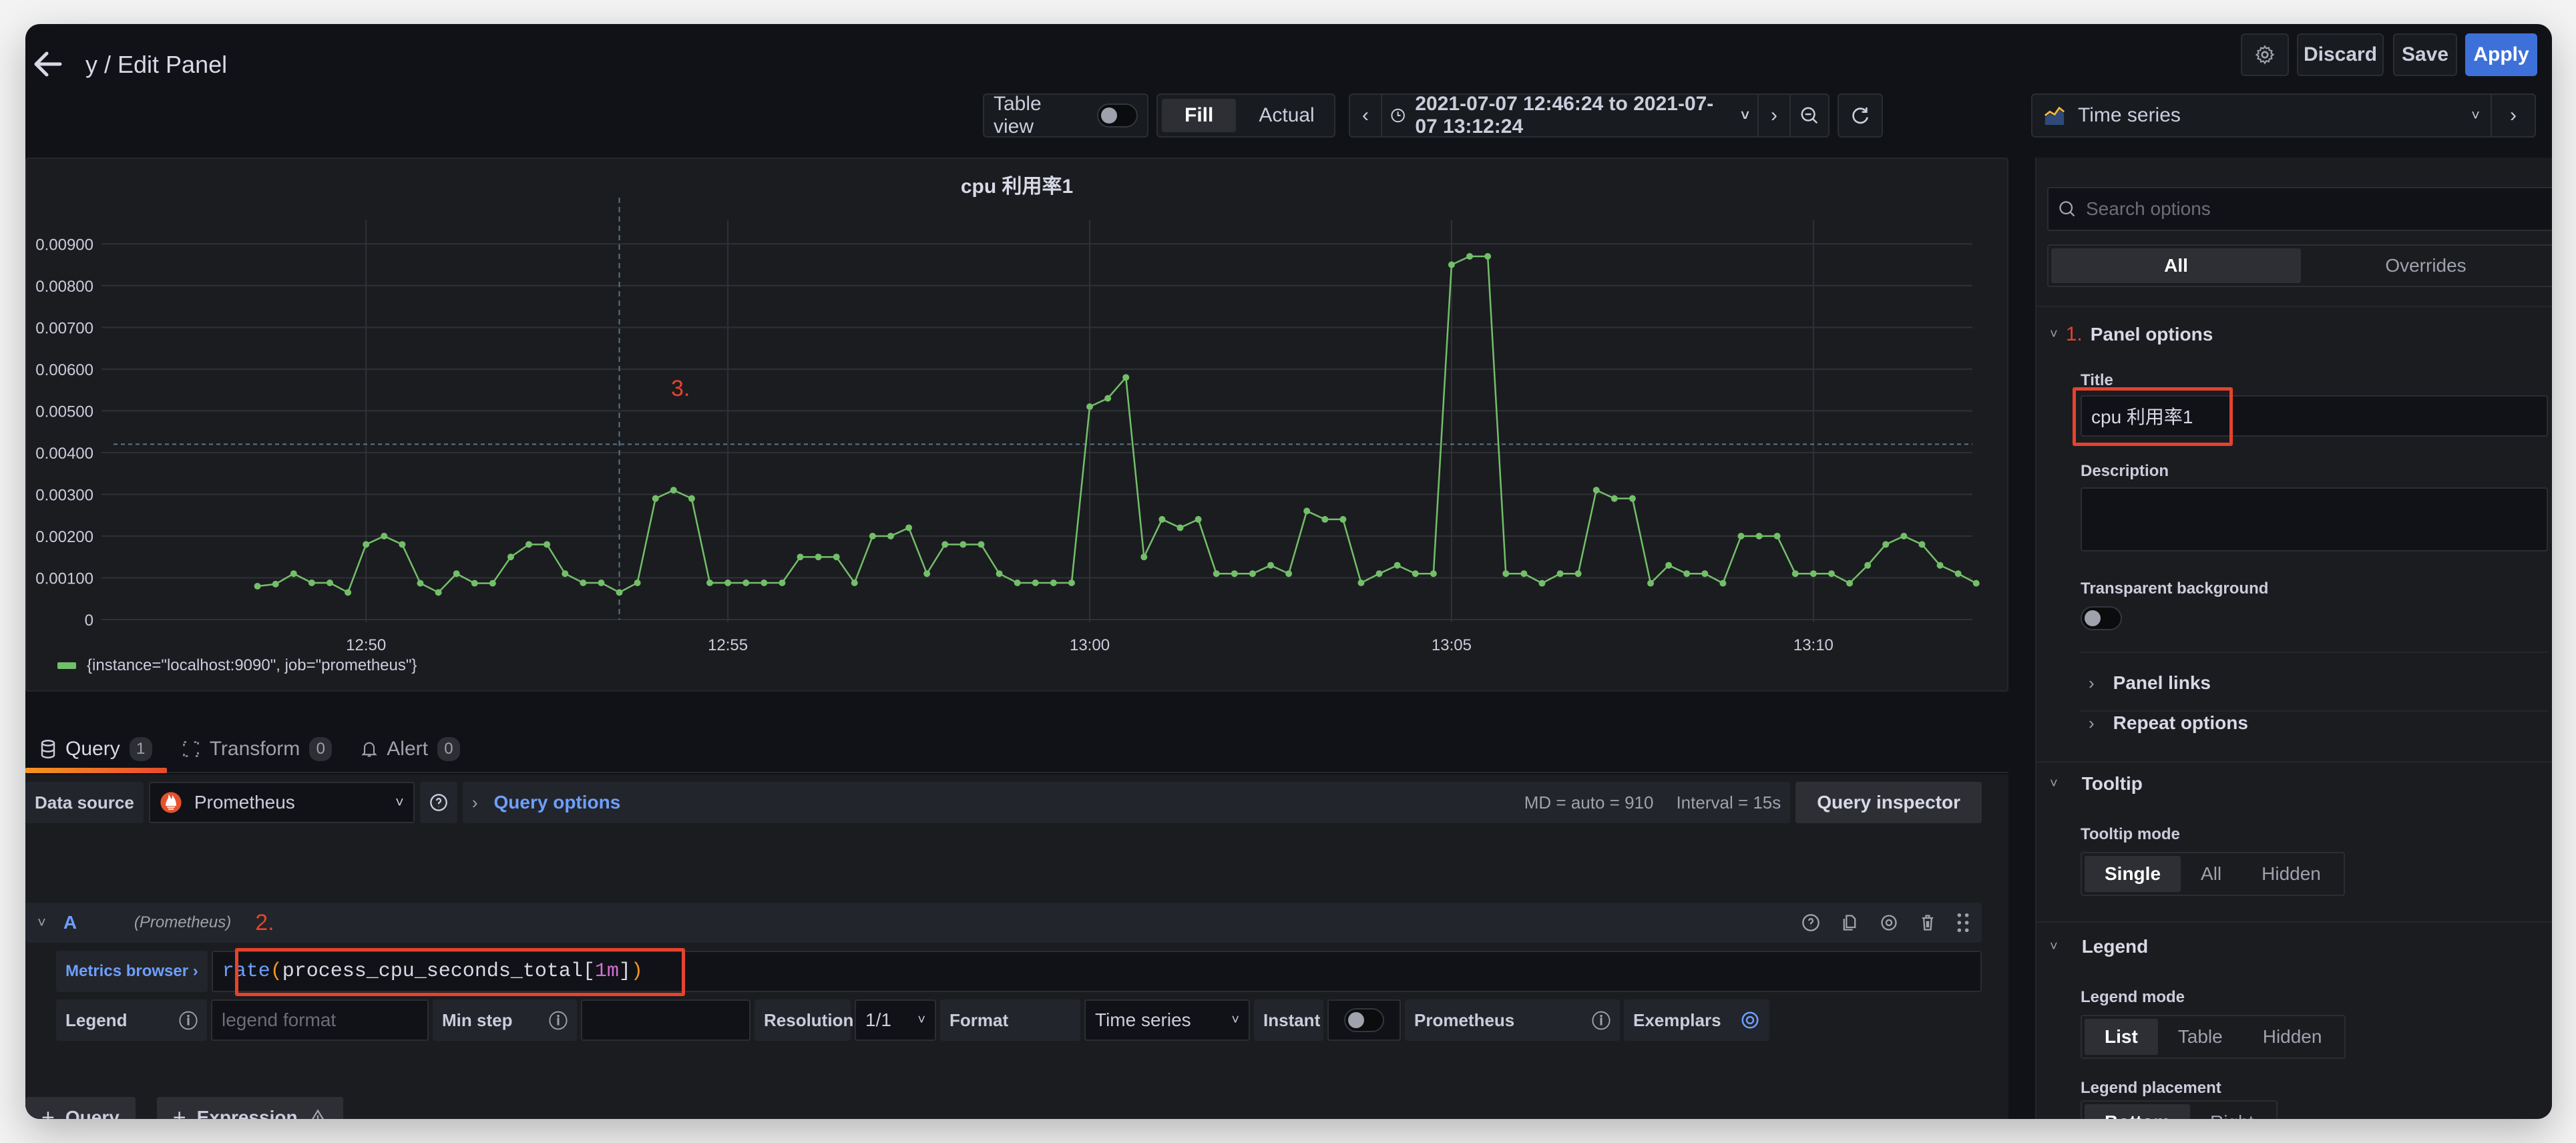 The image size is (2576, 1143). I want to click on tooltip-mode-all: All, so click(2211, 874).